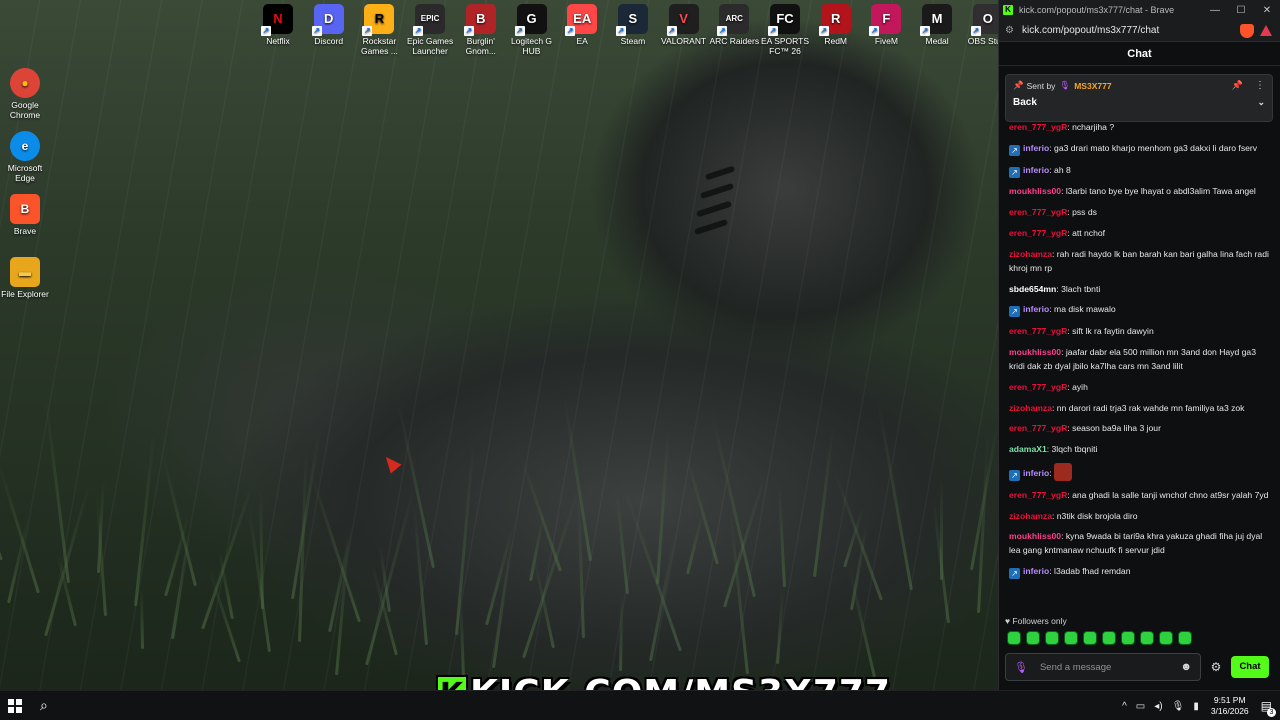  What do you see at coordinates (1241, 10) in the screenshot?
I see `maximize-button: ☐` at bounding box center [1241, 10].